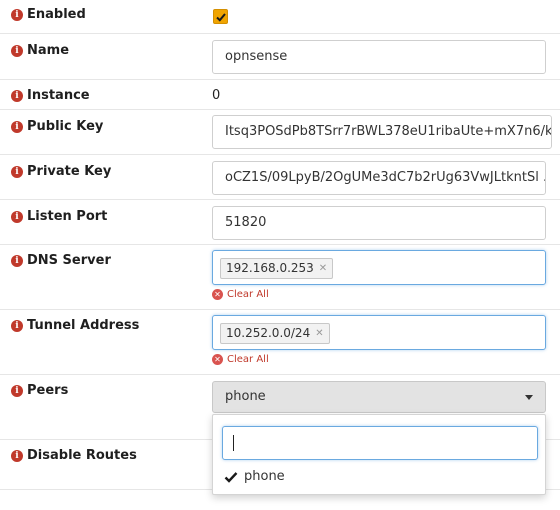  Describe the element at coordinates (268, 333) in the screenshot. I see `tunnel-address-tag-label: 10.252.0.0/24` at that location.